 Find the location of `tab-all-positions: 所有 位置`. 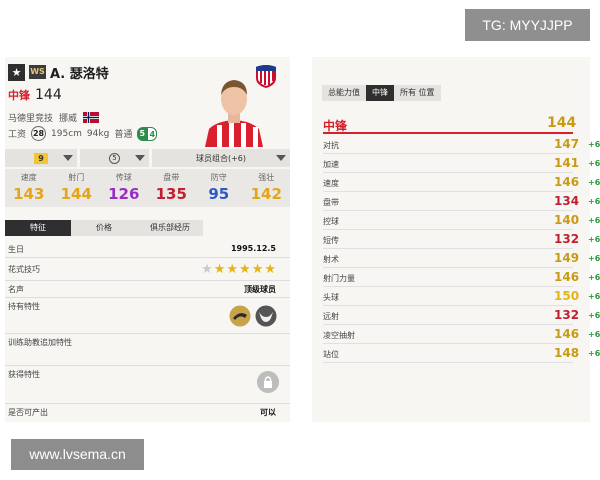

tab-all-positions: 所有 位置 is located at coordinates (417, 93).